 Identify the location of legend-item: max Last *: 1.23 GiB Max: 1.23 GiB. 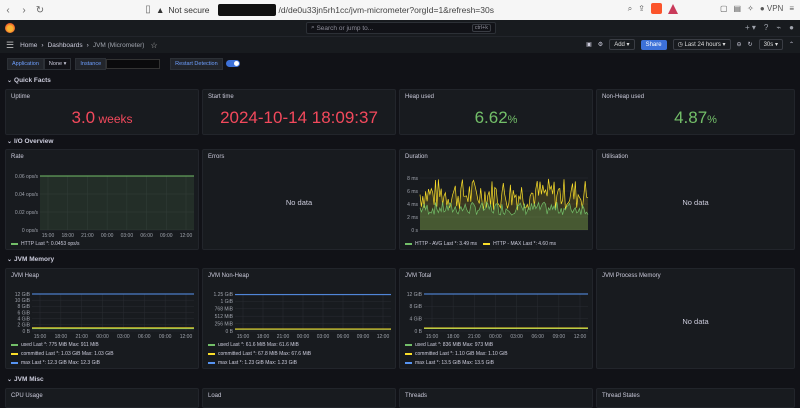
(252, 363).